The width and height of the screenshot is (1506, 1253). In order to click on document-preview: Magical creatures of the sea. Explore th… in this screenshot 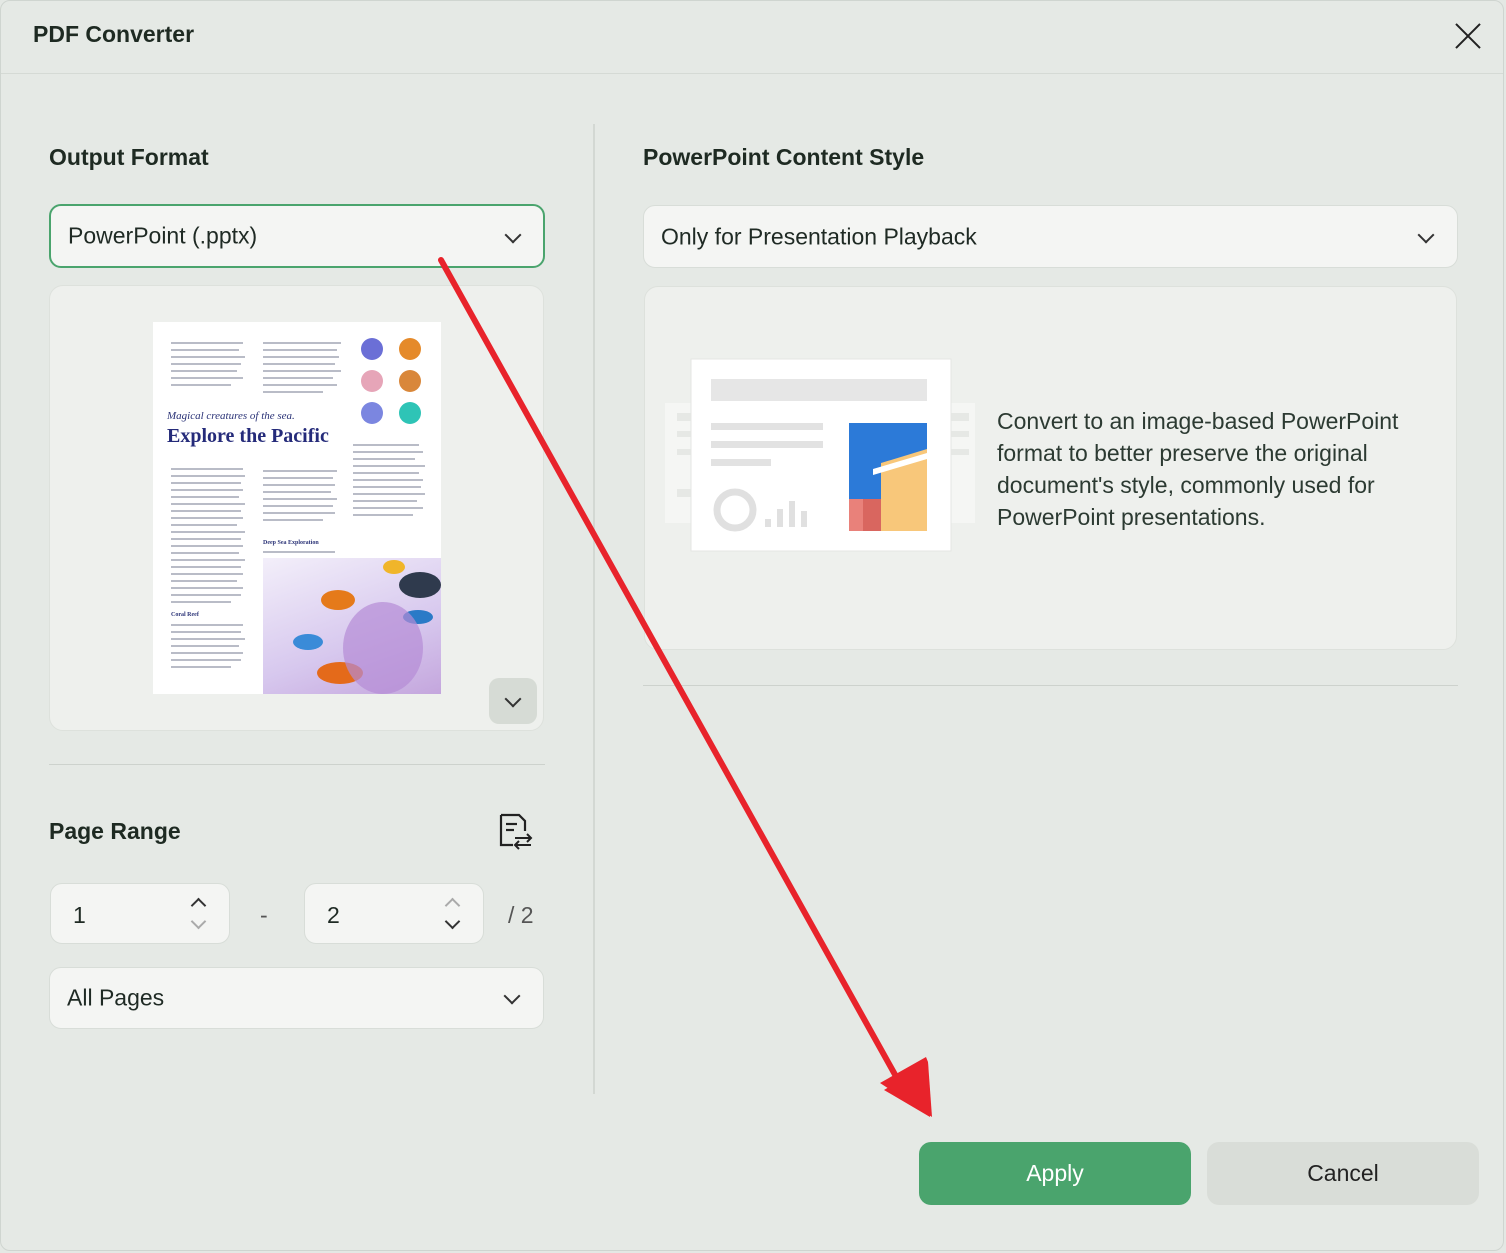, I will do `click(296, 508)`.